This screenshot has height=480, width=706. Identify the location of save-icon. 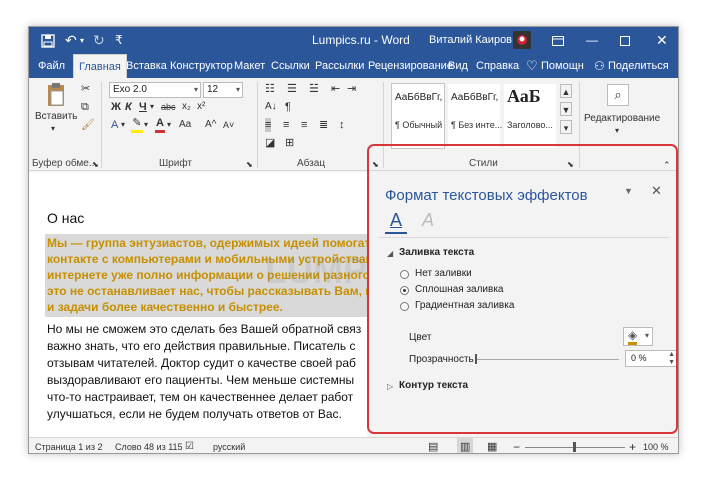
(48, 40).